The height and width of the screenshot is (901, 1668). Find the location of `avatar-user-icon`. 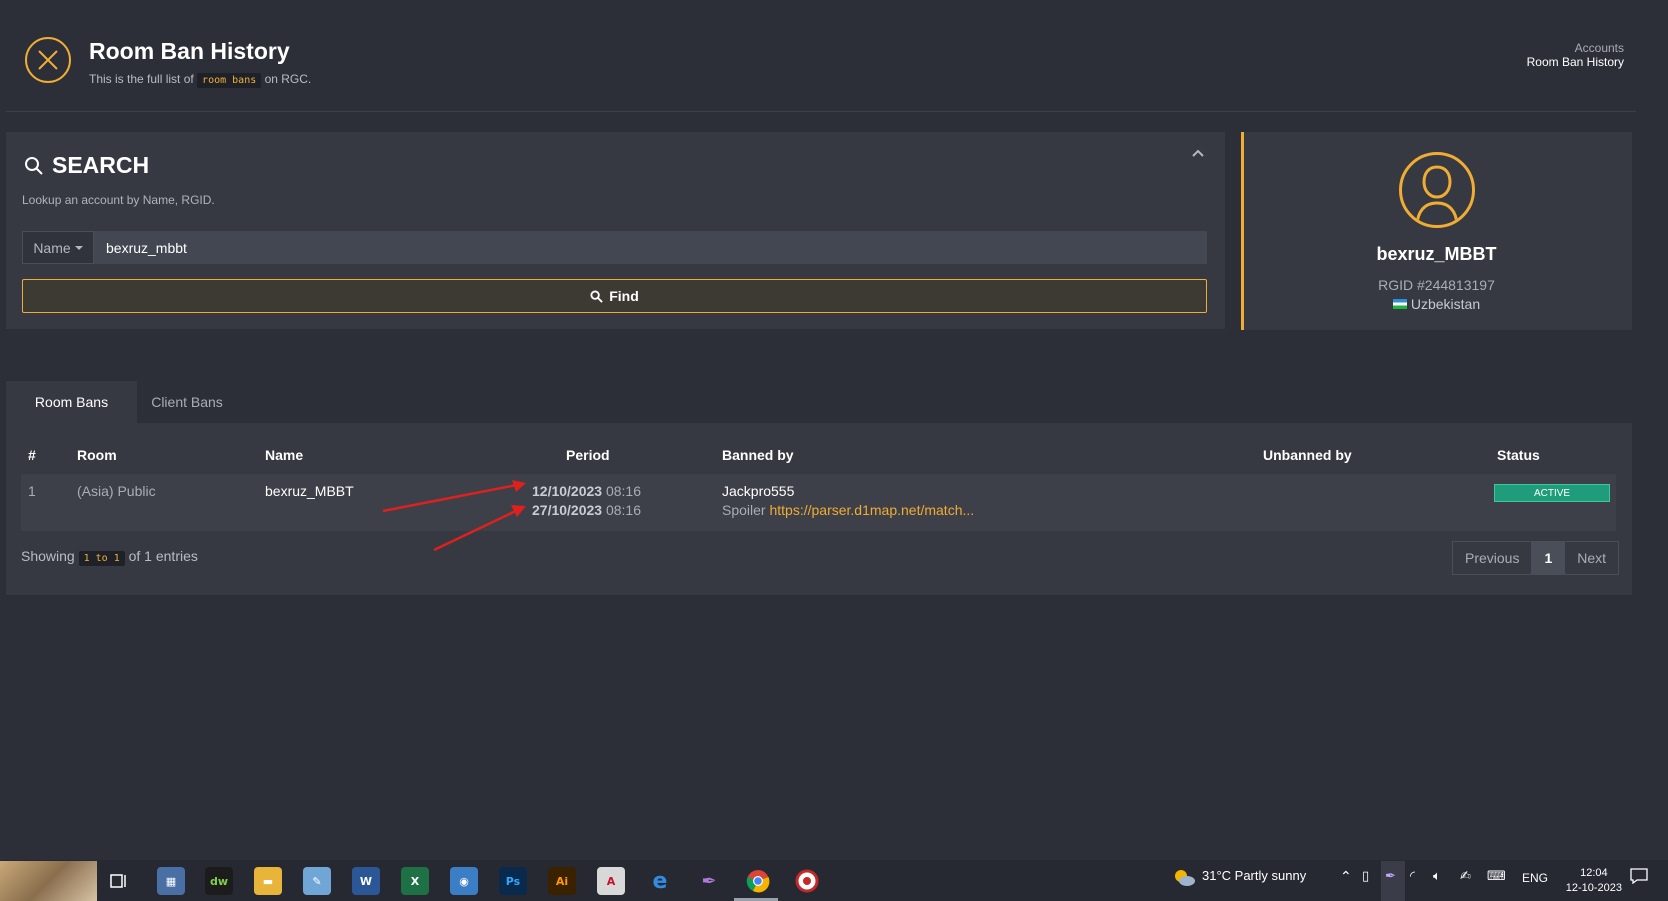

avatar-user-icon is located at coordinates (1437, 190).